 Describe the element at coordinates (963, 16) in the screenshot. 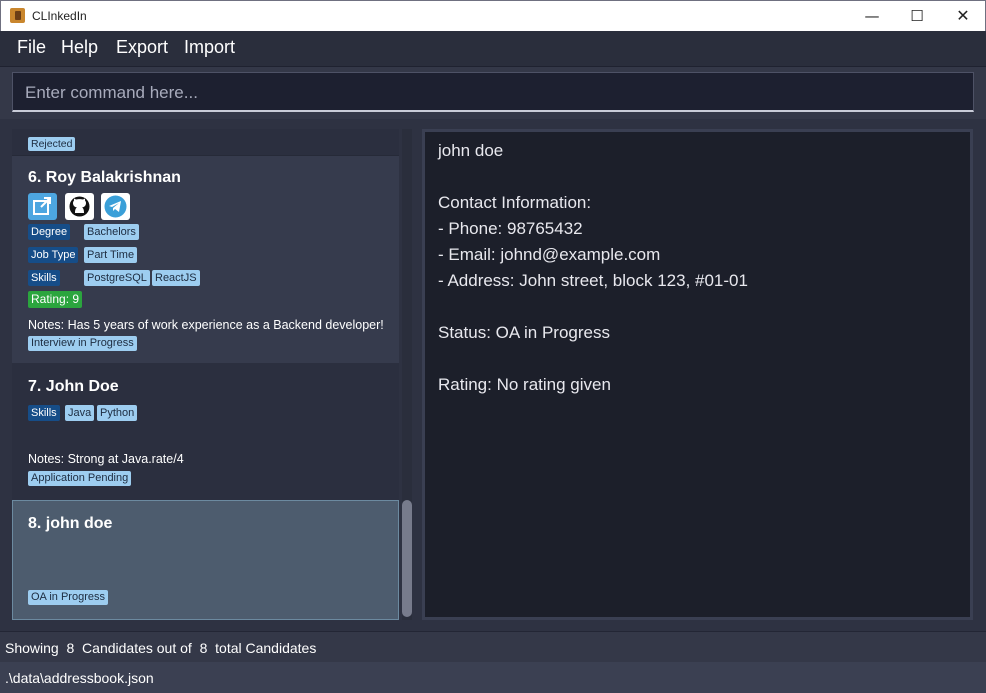

I see `close-button: ✕` at that location.